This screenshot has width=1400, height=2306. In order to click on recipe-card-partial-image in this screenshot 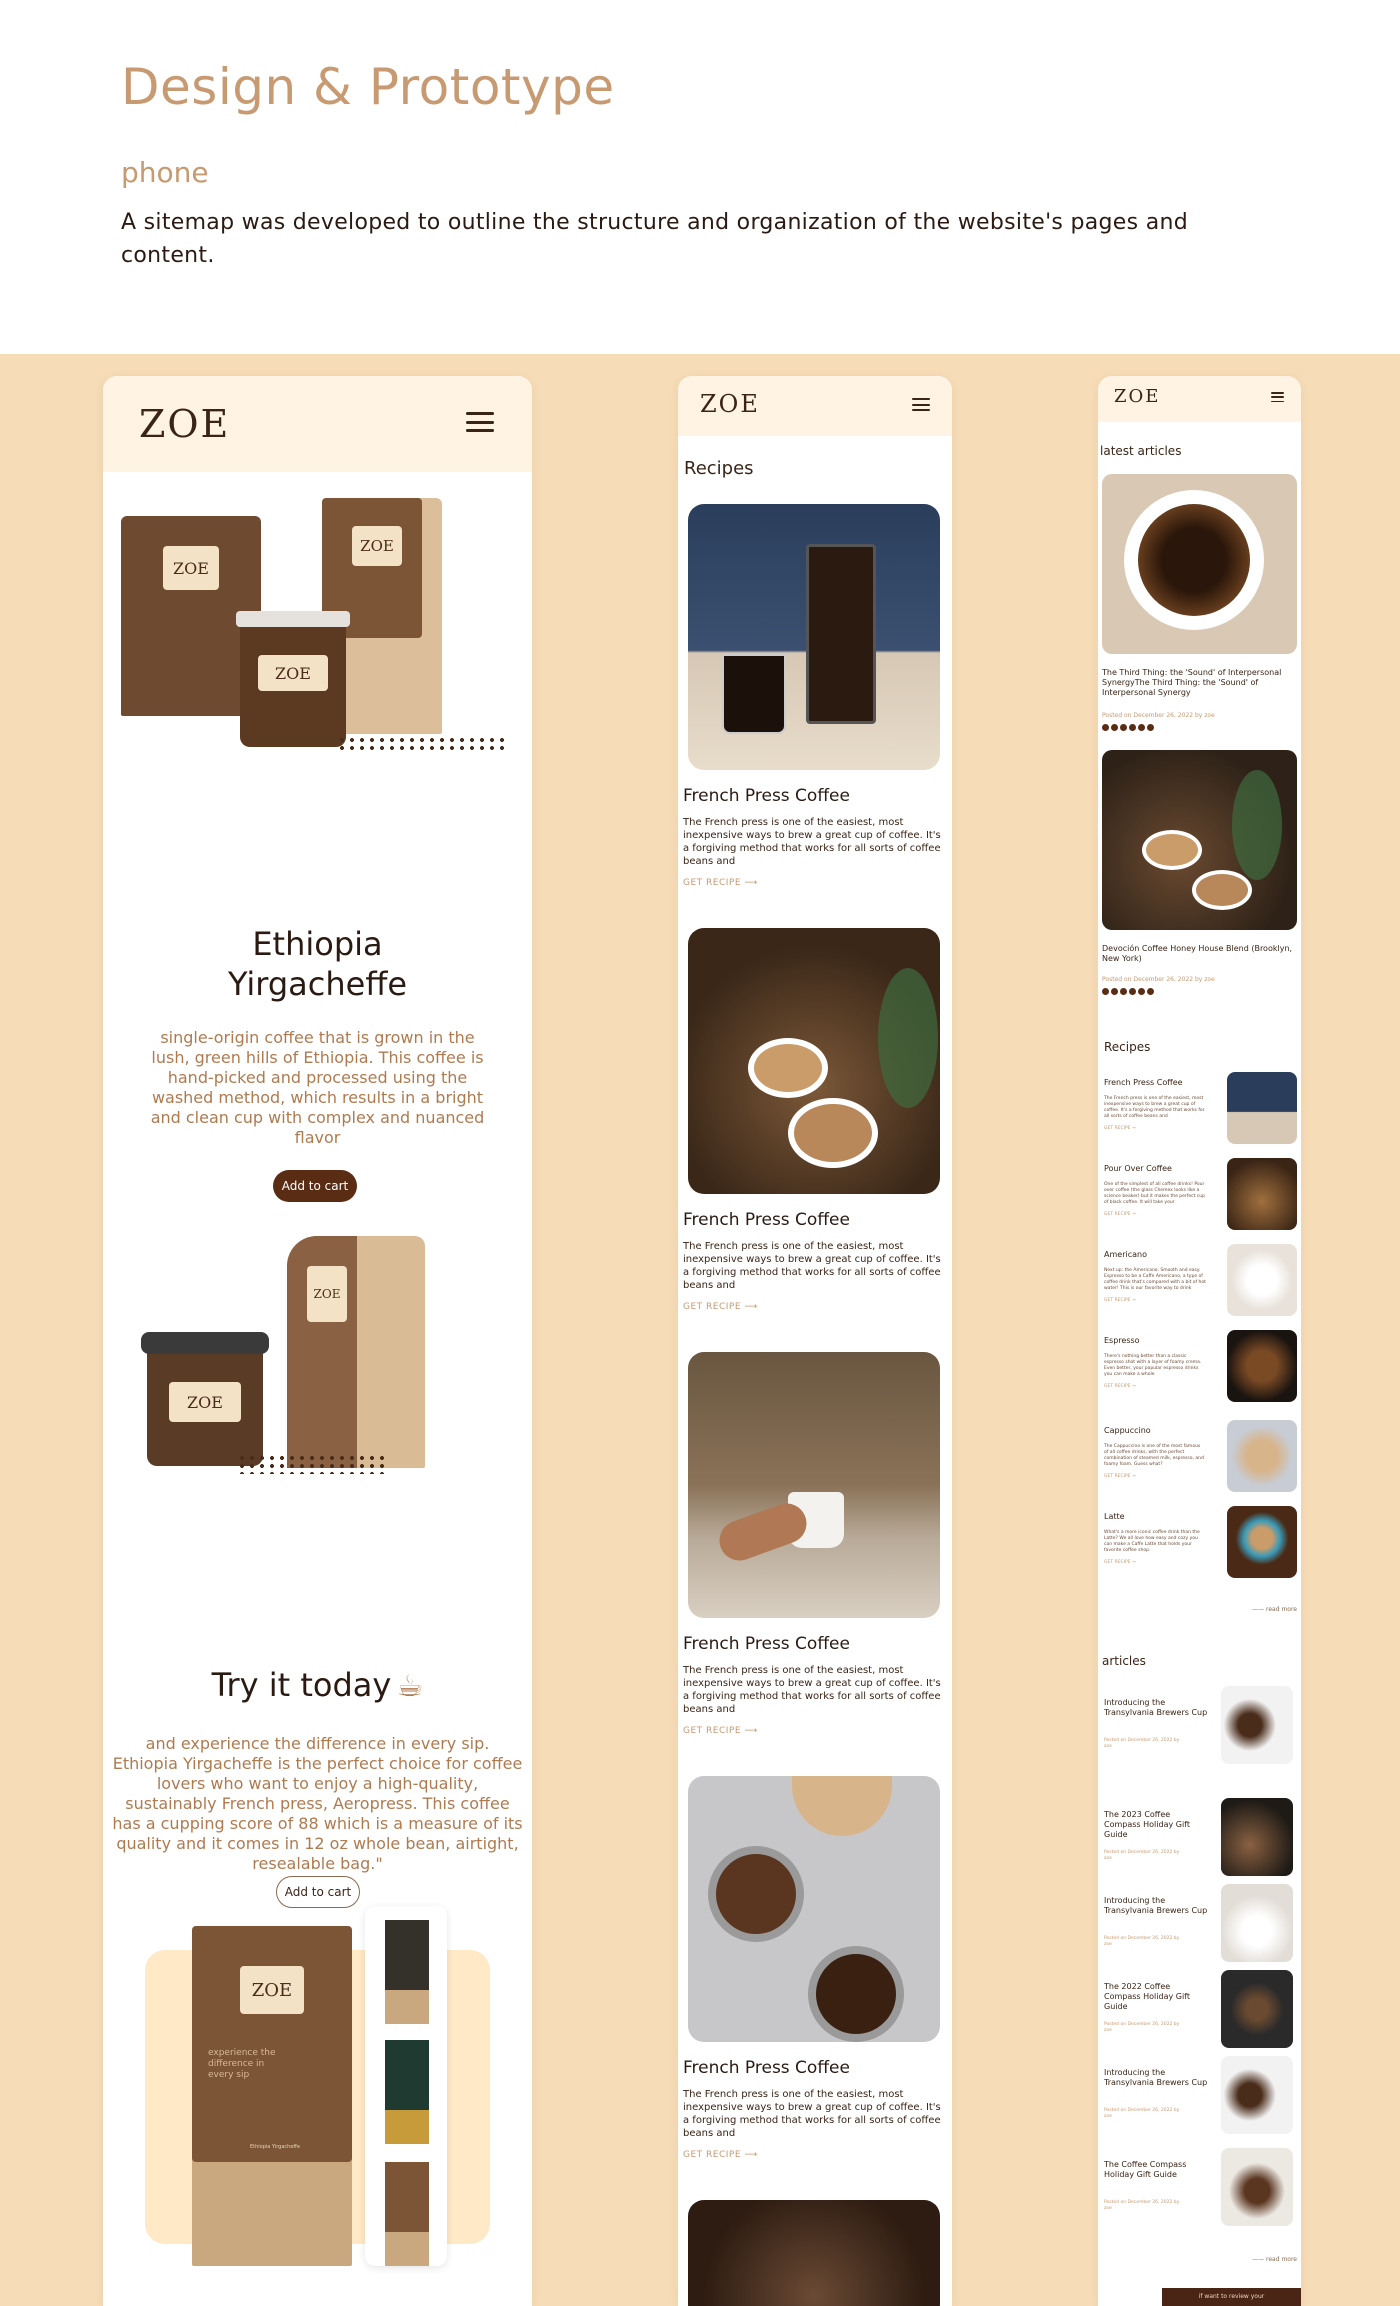, I will do `click(814, 2253)`.